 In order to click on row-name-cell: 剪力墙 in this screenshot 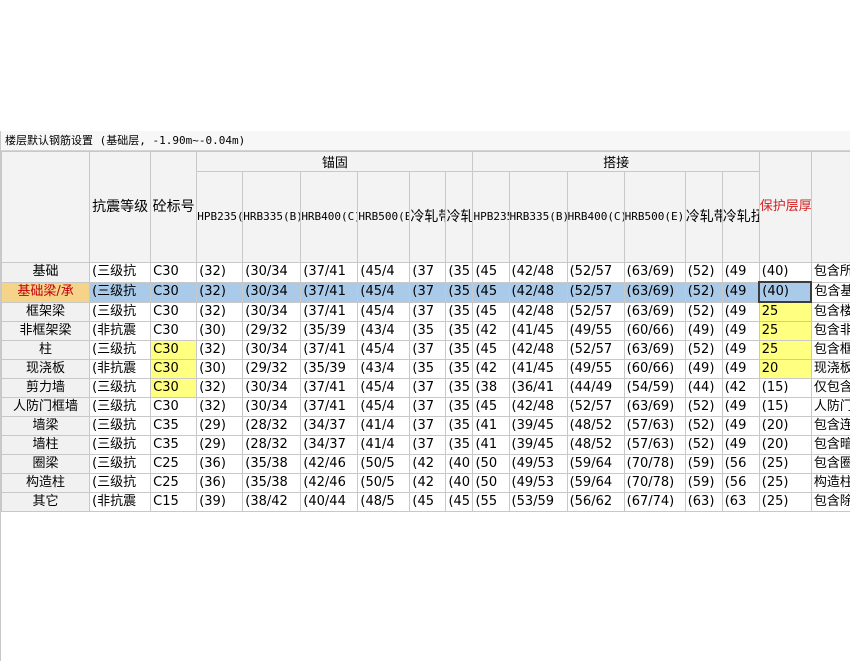, I will do `click(46, 388)`.